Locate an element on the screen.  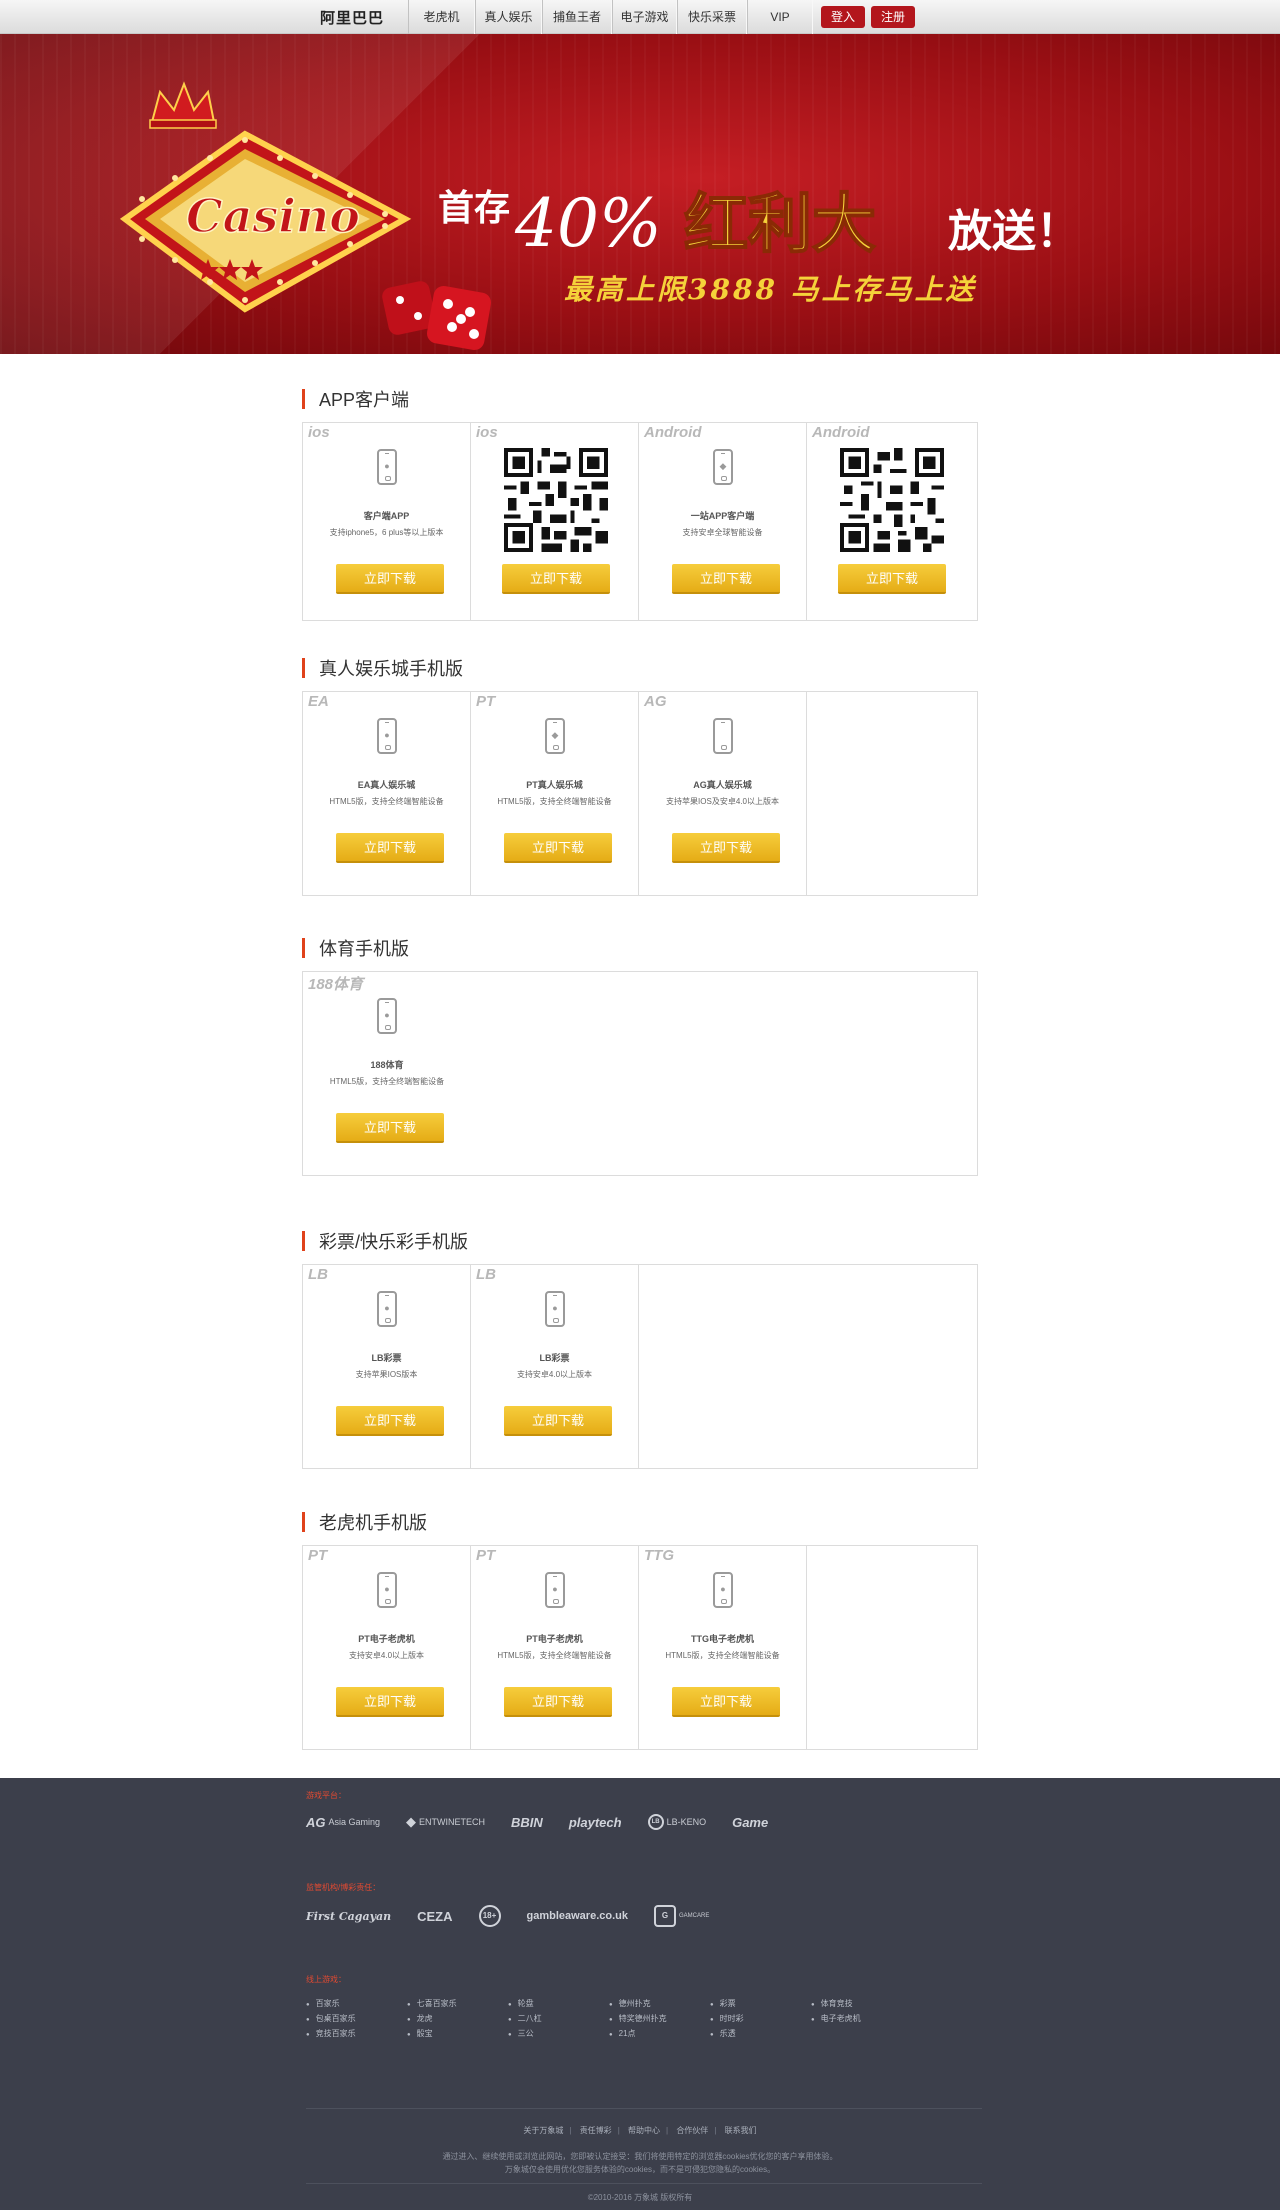
age-18-icon: 18+ is located at coordinates (489, 1916).